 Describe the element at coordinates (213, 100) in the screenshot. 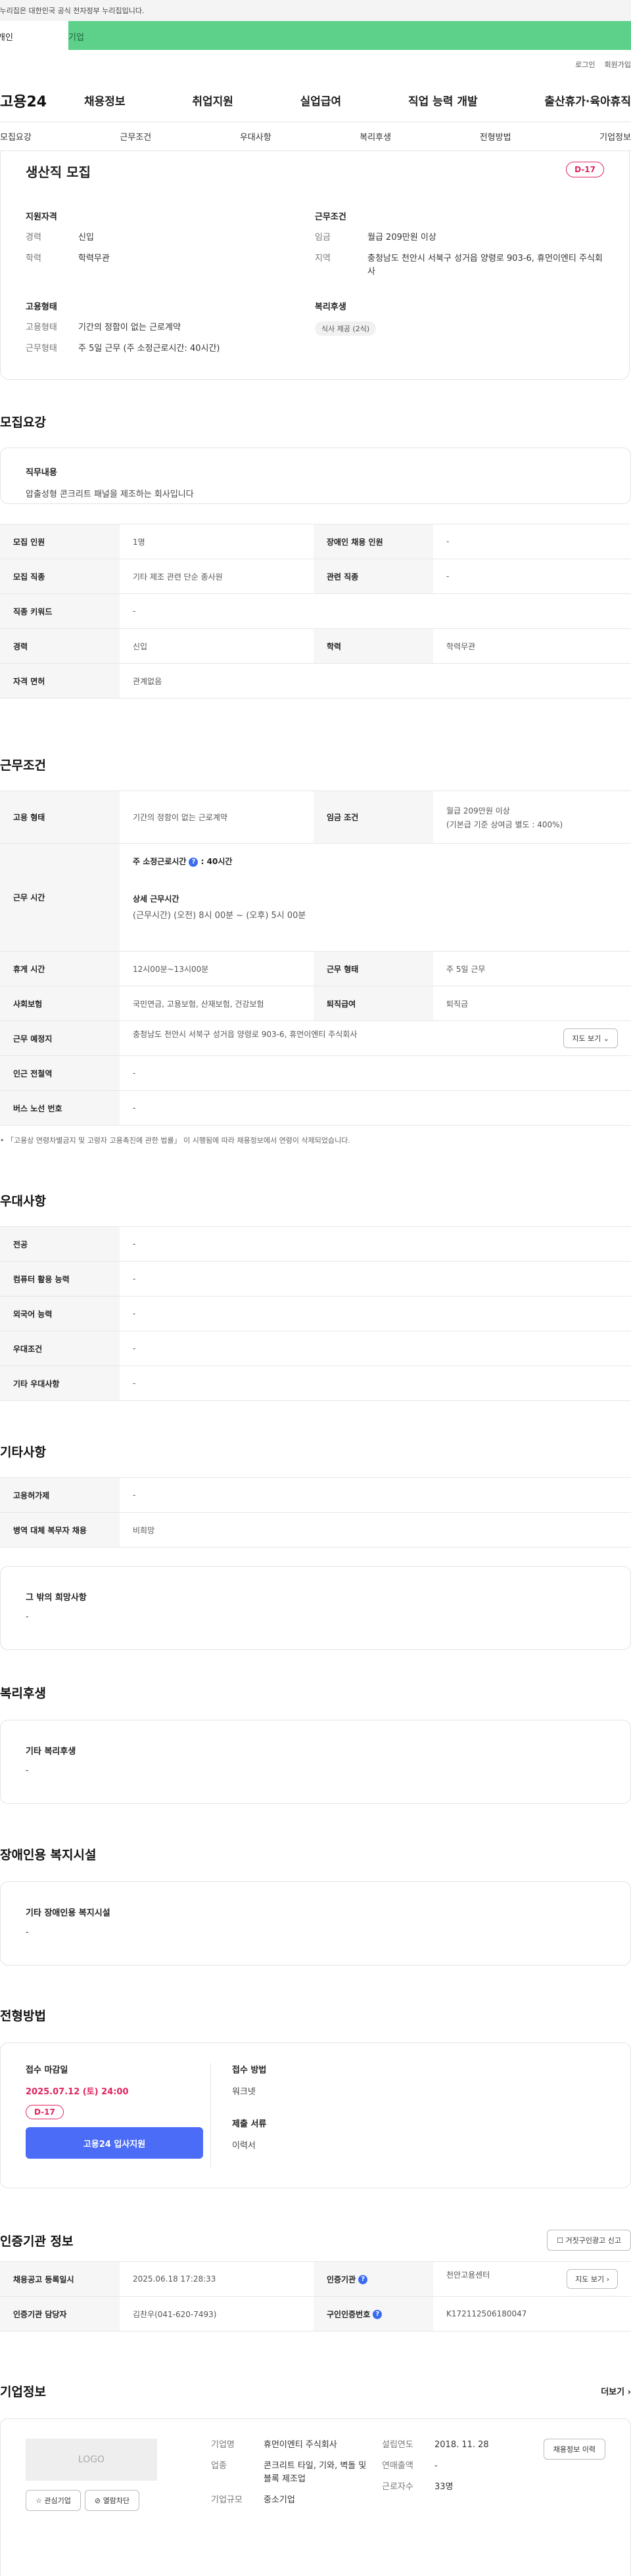

I see `gnb-employment-support: 취업지원` at that location.